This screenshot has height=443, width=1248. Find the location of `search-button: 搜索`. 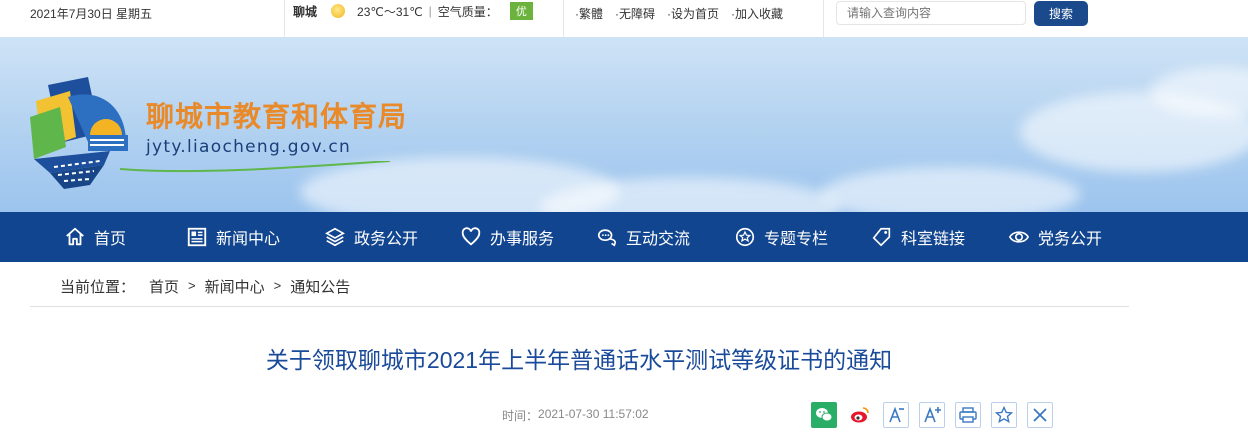

search-button: 搜索 is located at coordinates (1061, 13).